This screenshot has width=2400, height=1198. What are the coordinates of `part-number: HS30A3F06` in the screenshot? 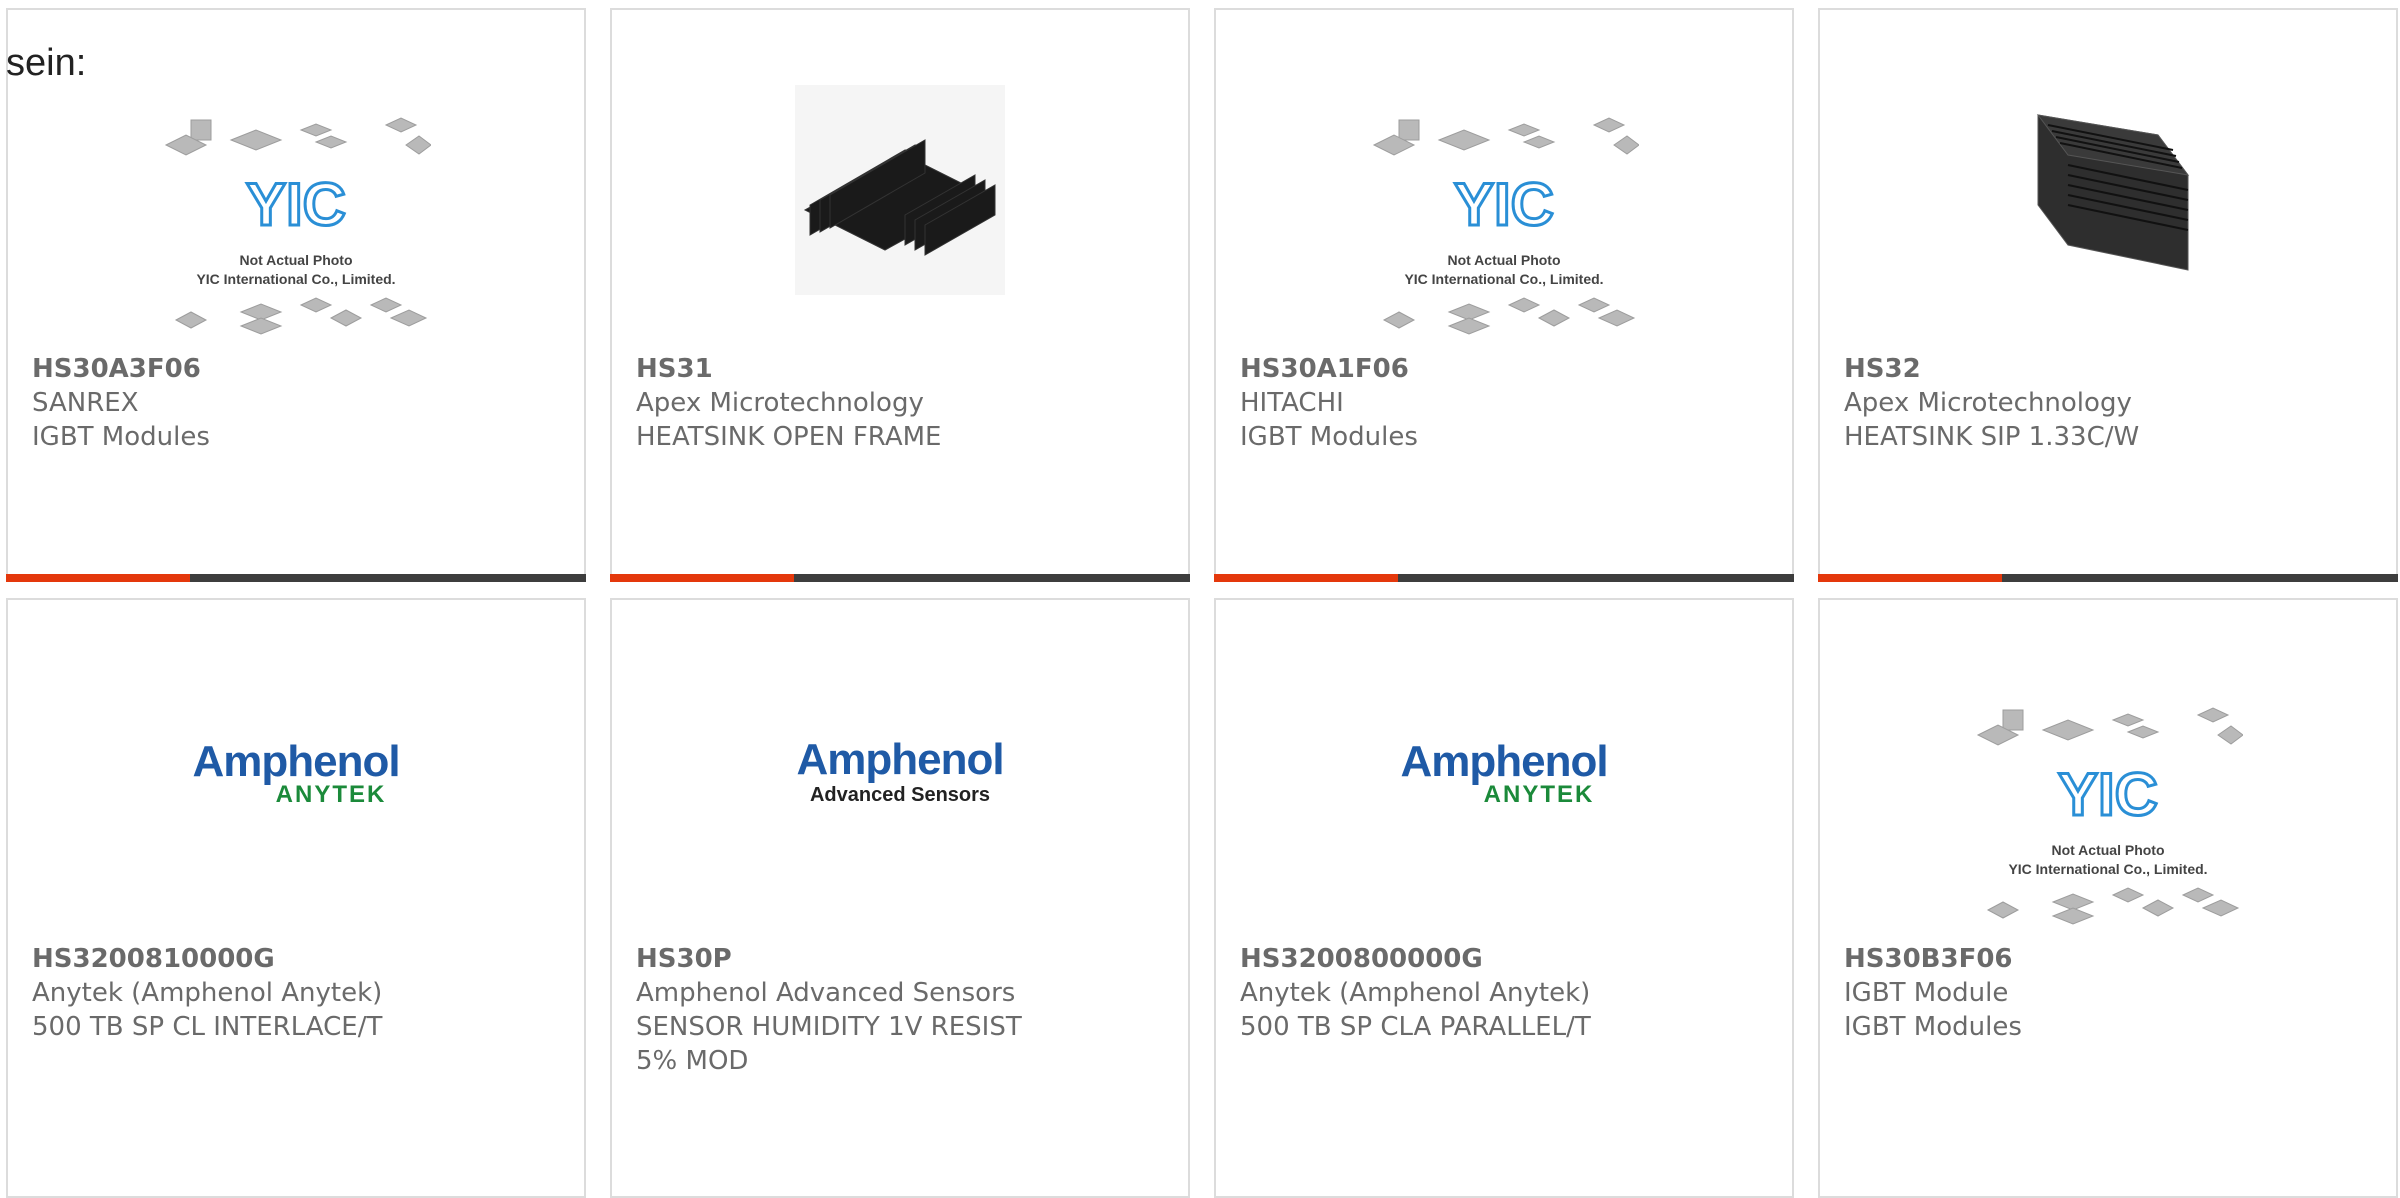 It's located at (116, 369).